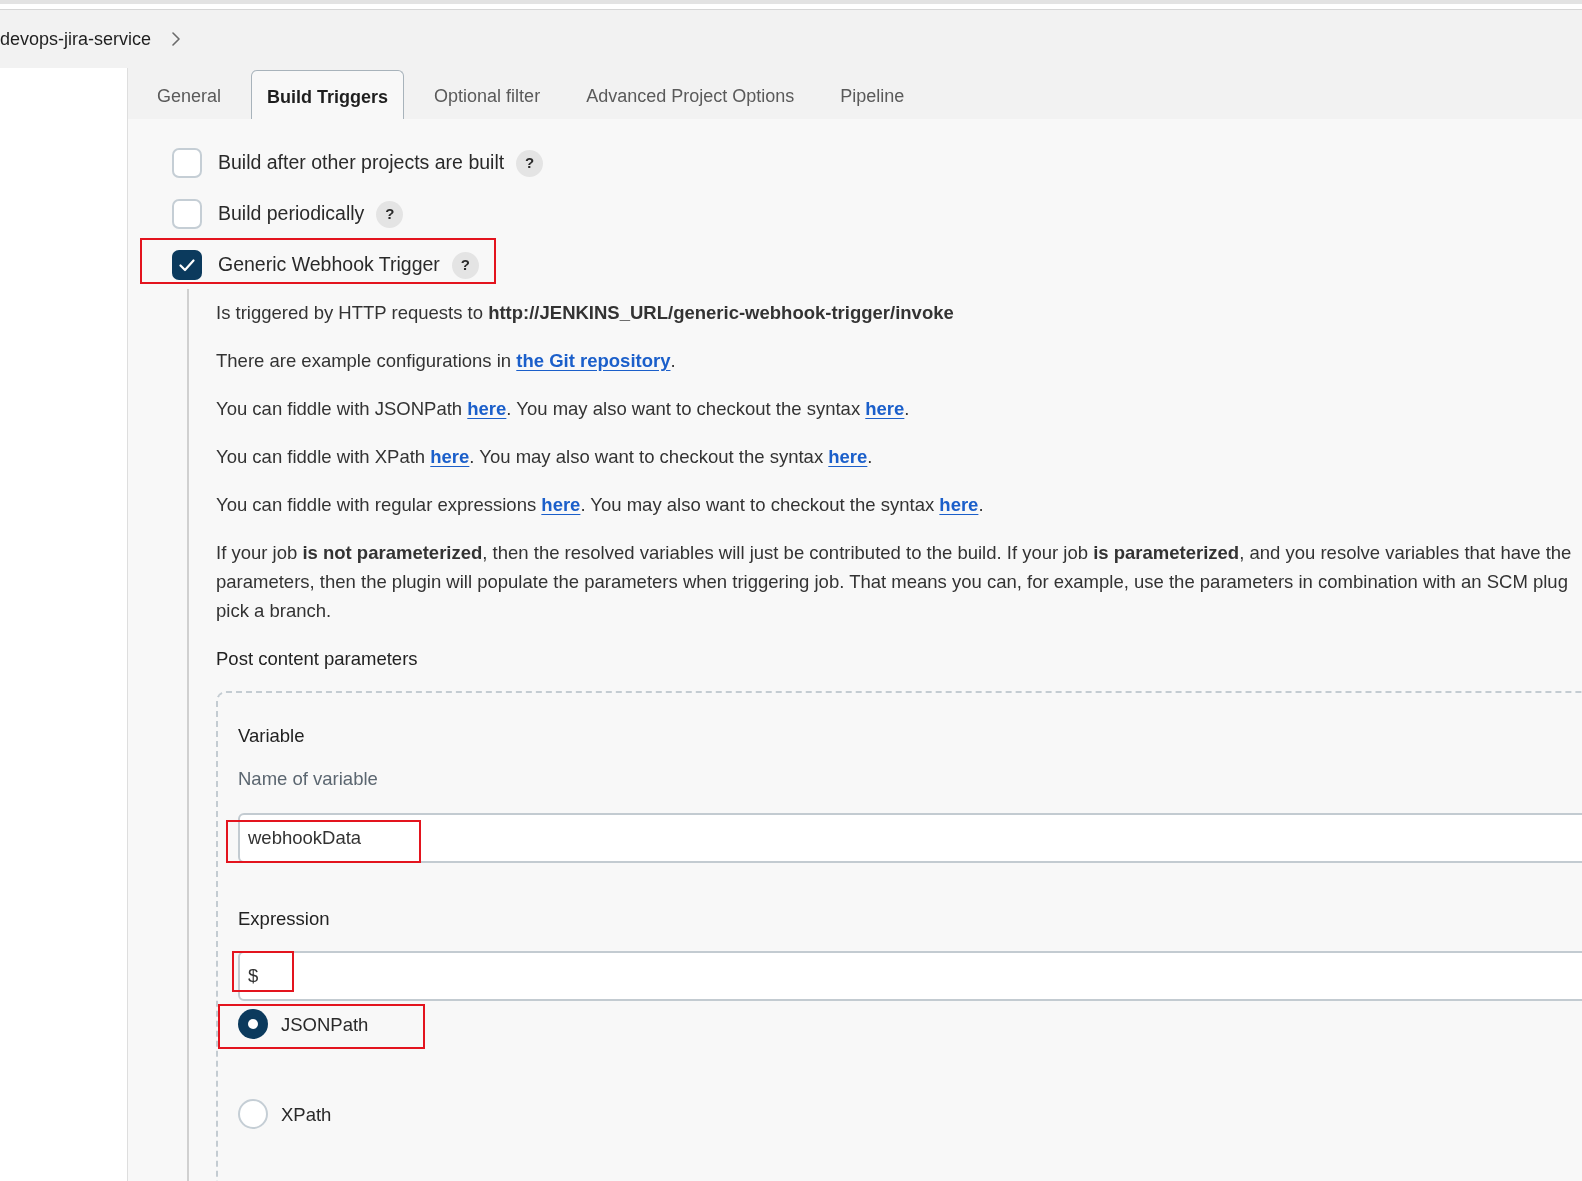 The height and width of the screenshot is (1181, 1582). I want to click on paragraph: You can fiddle with XPath here. You may also want to checkout the syntax here., so click(544, 457).